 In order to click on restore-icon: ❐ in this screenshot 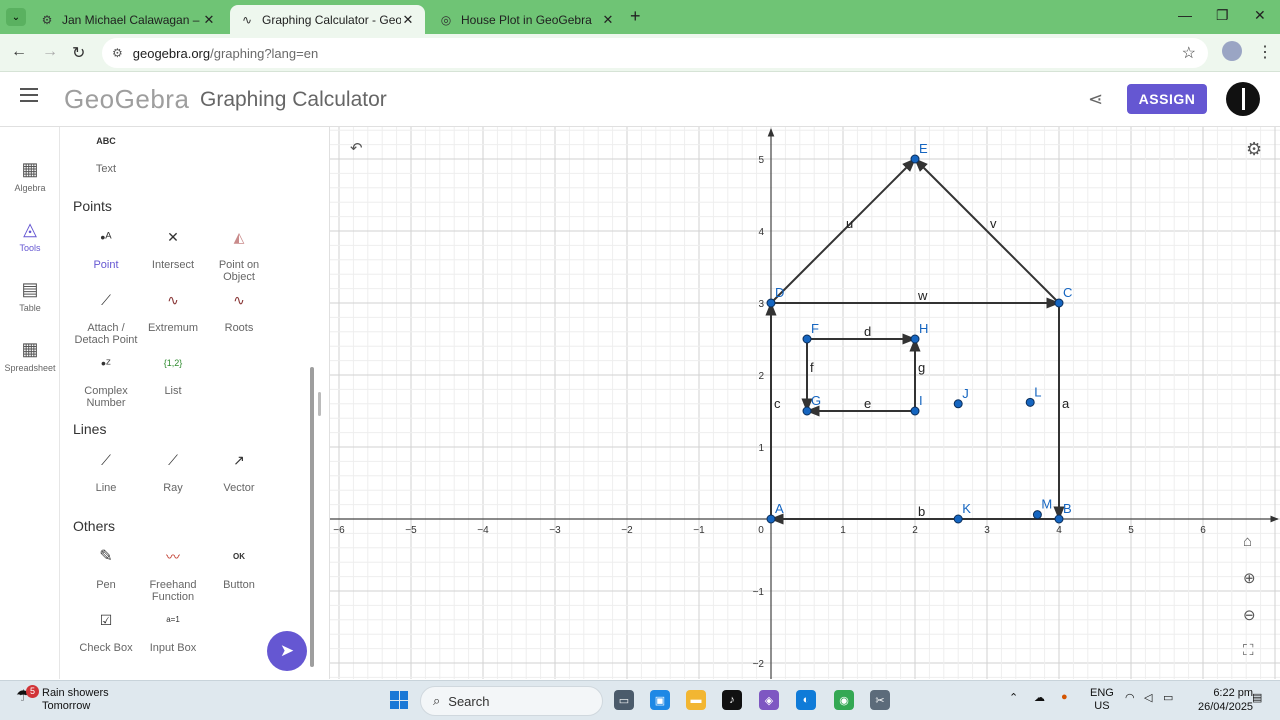, I will do `click(1222, 15)`.